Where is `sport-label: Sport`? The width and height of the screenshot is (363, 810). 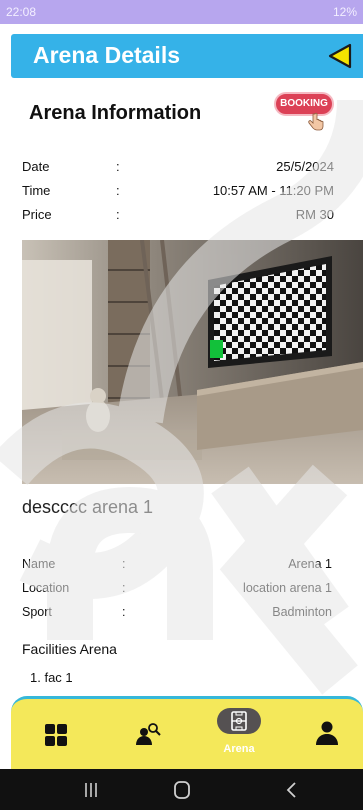
sport-label: Sport is located at coordinates (37, 612).